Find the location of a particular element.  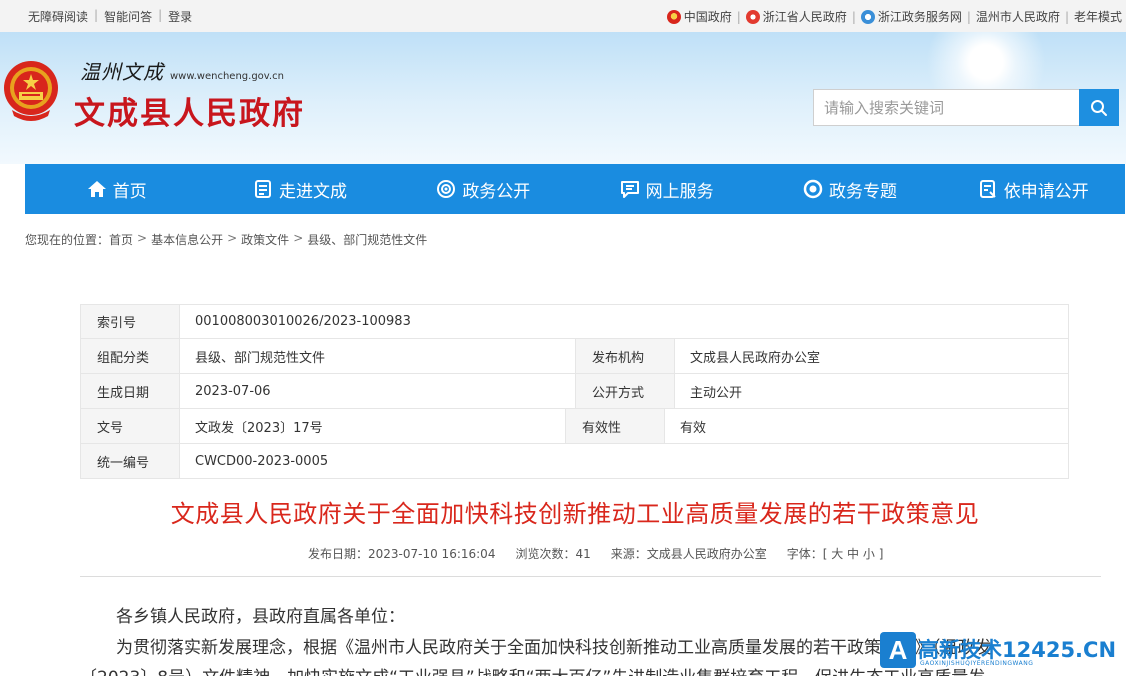

smart-qa-link: 智能问答 is located at coordinates (128, 16).